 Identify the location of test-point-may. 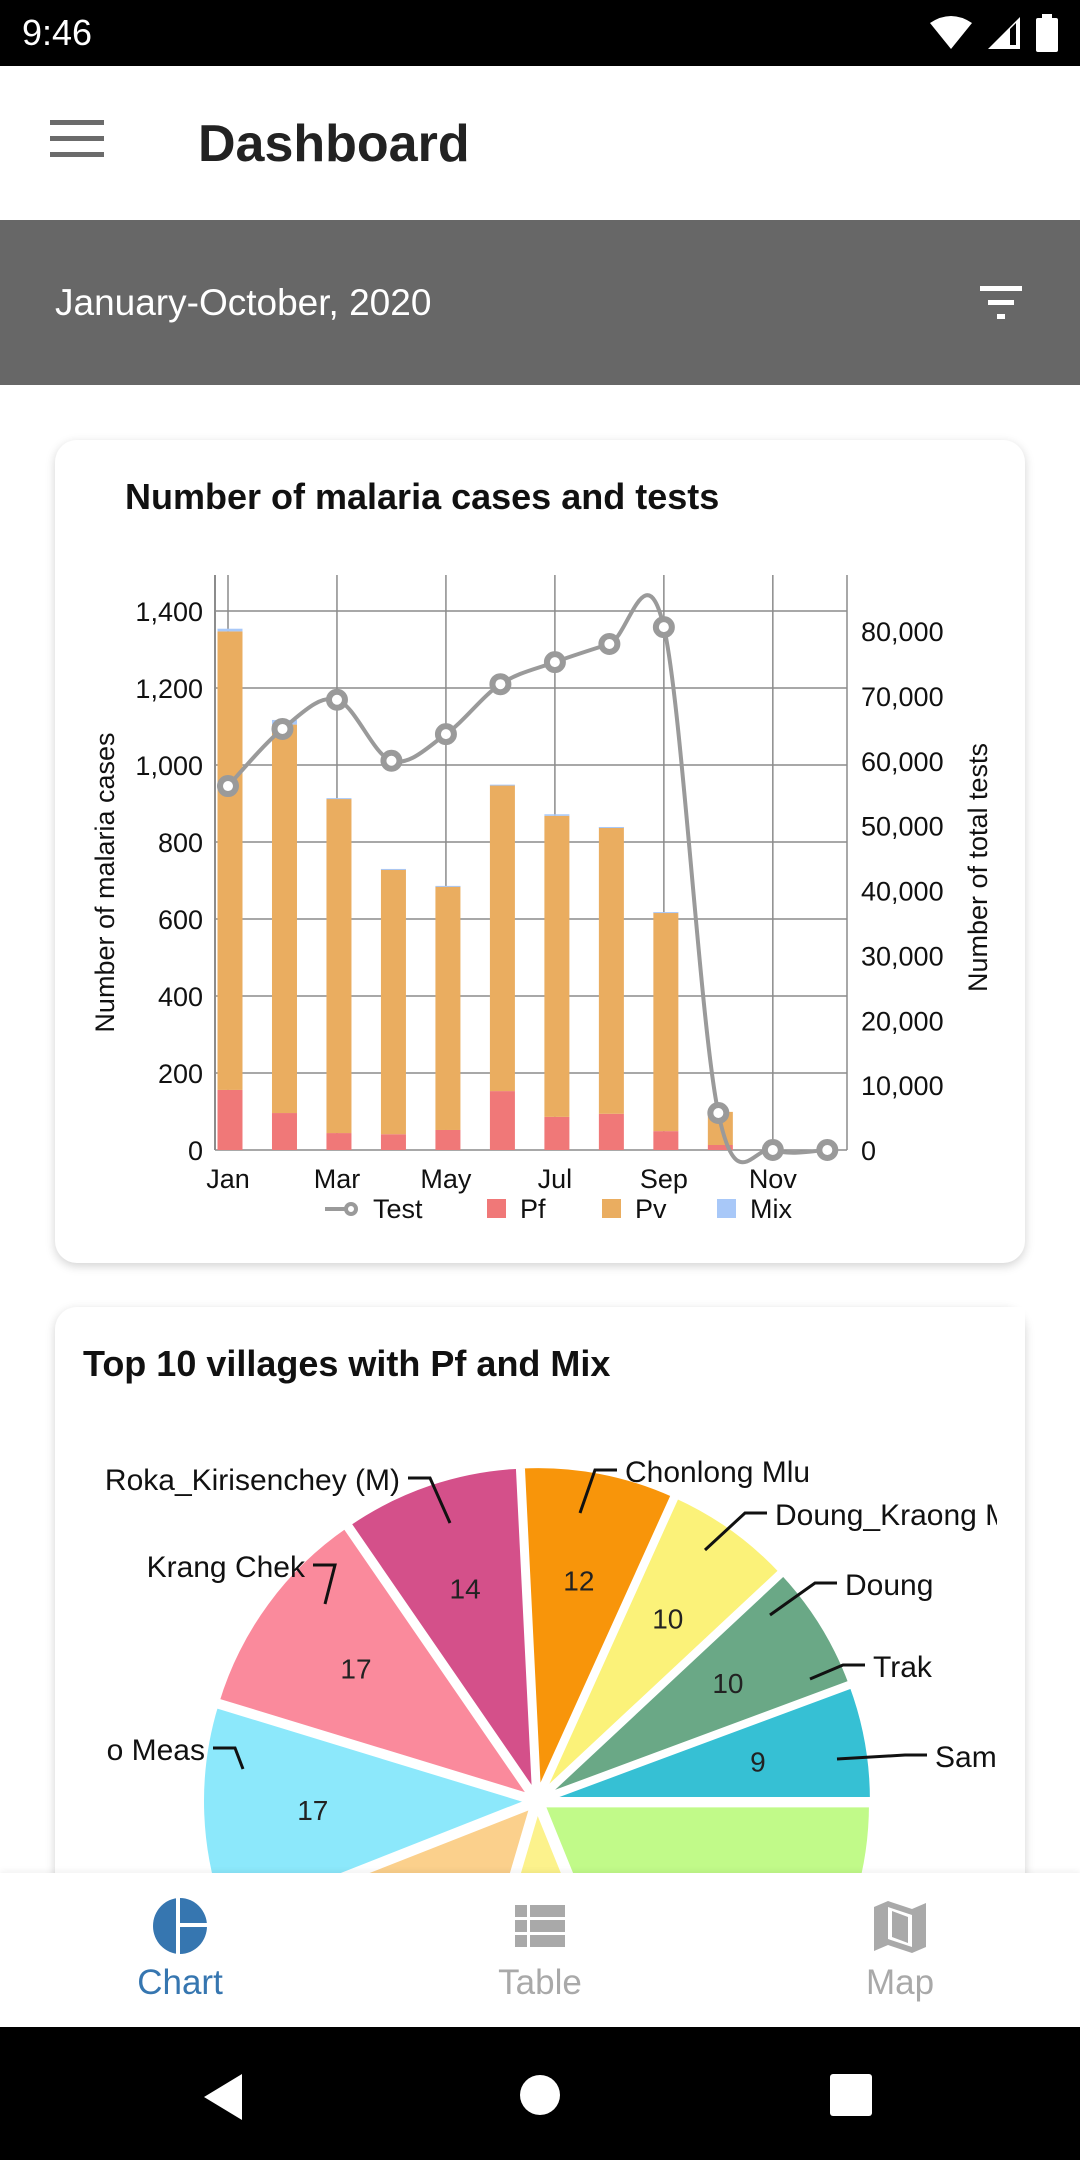
(445, 734).